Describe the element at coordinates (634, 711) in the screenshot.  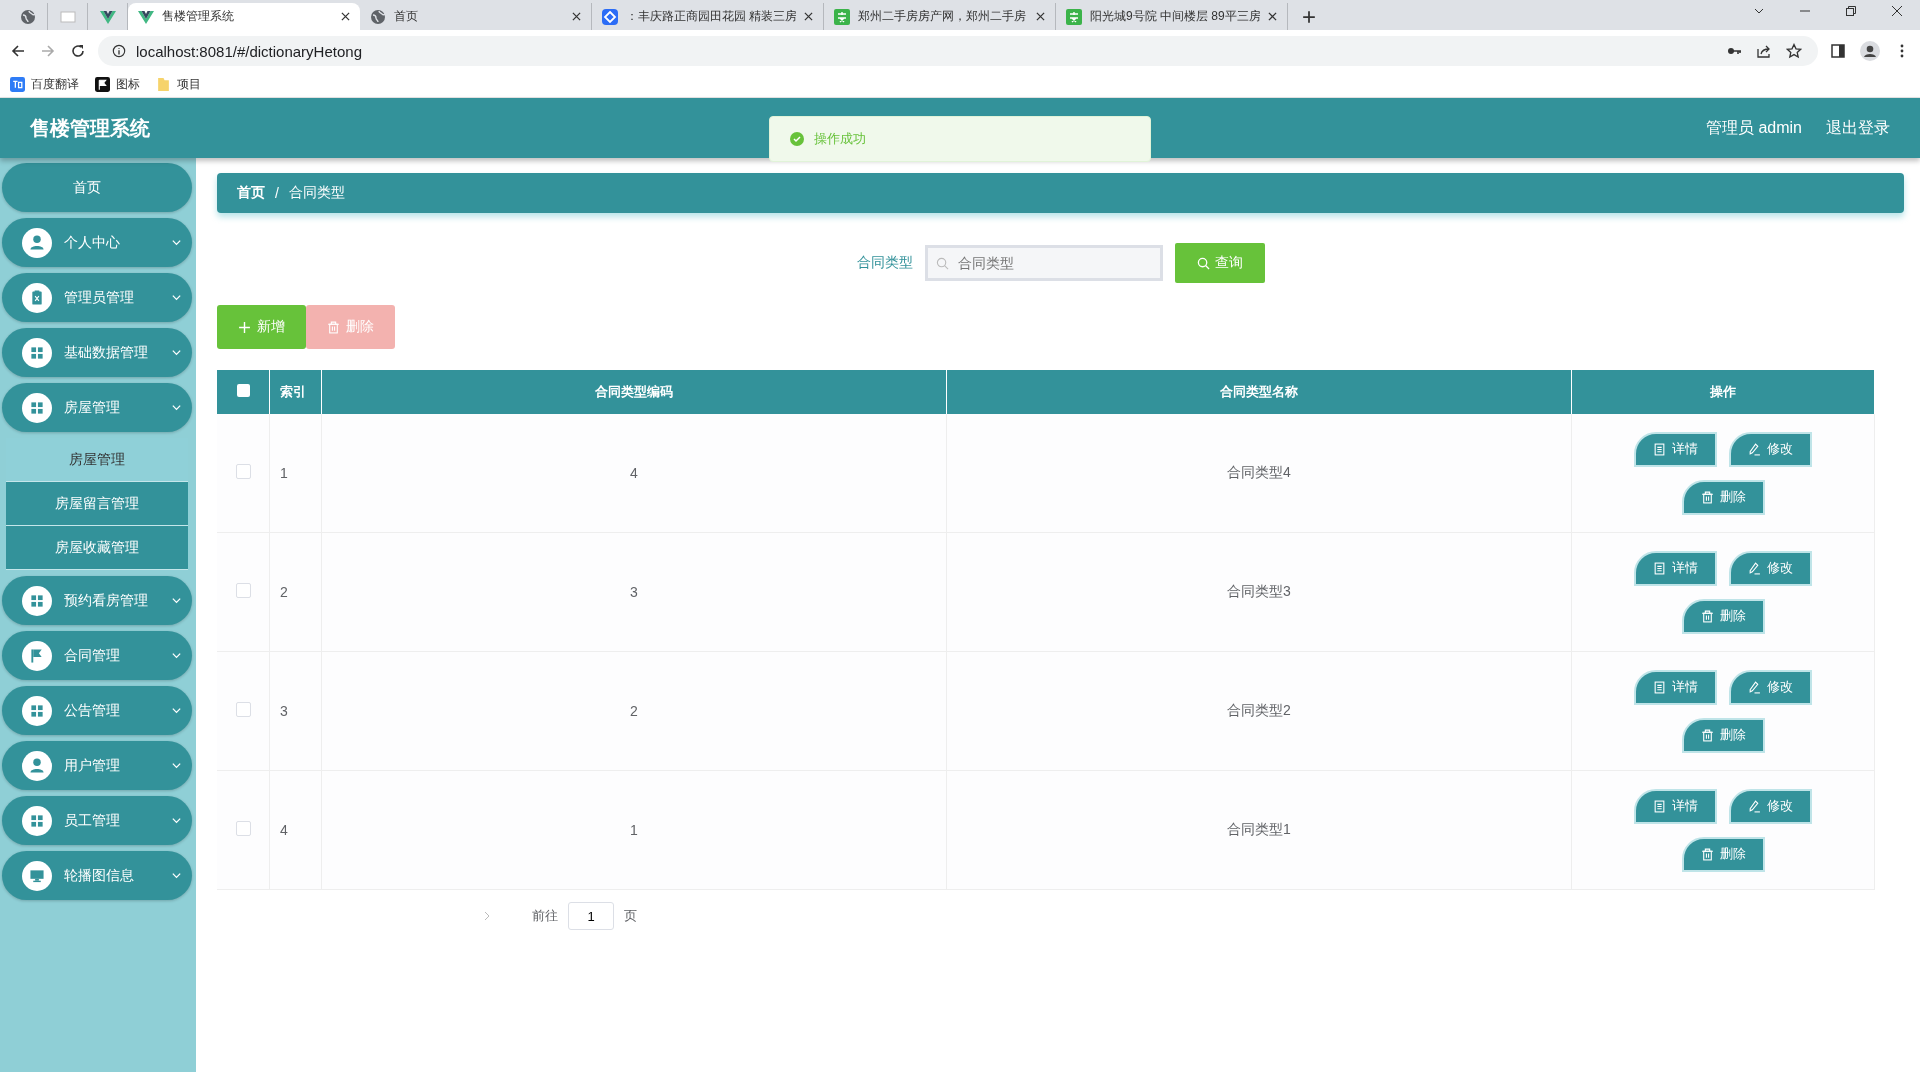
I see `table-cell: 2` at that location.